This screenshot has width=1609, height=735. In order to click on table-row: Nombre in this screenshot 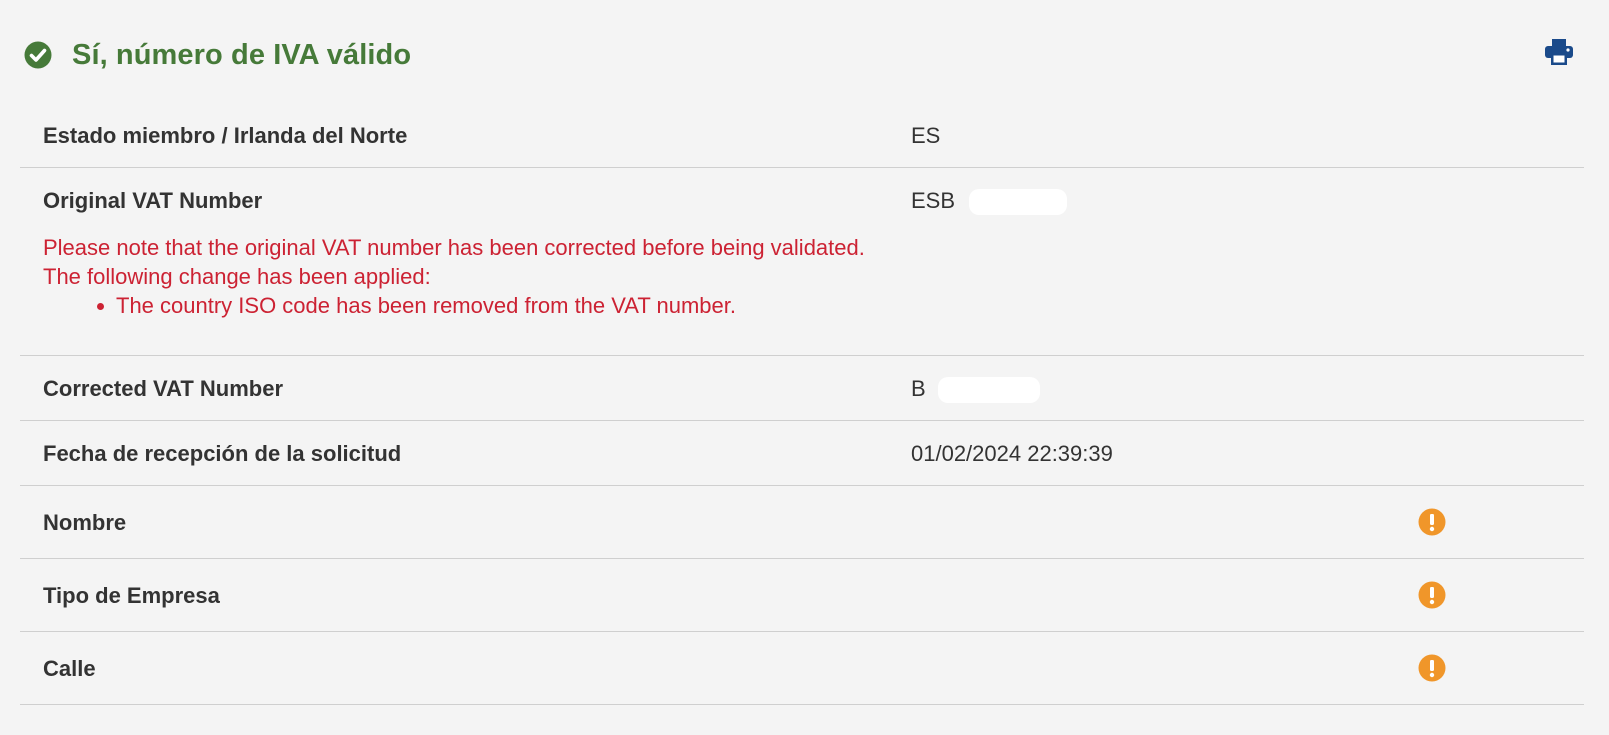, I will do `click(802, 522)`.